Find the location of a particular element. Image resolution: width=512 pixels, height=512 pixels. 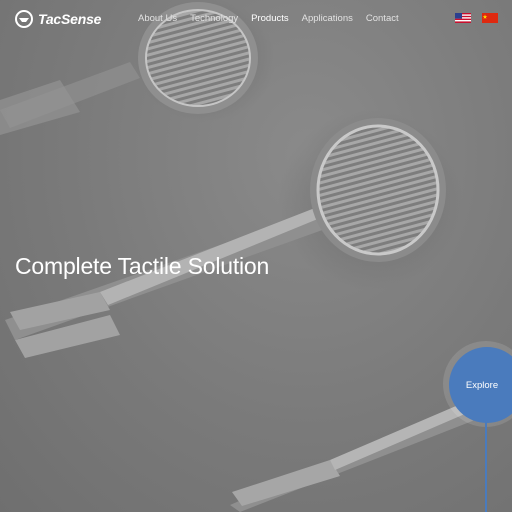

language-switcher is located at coordinates (476, 18).